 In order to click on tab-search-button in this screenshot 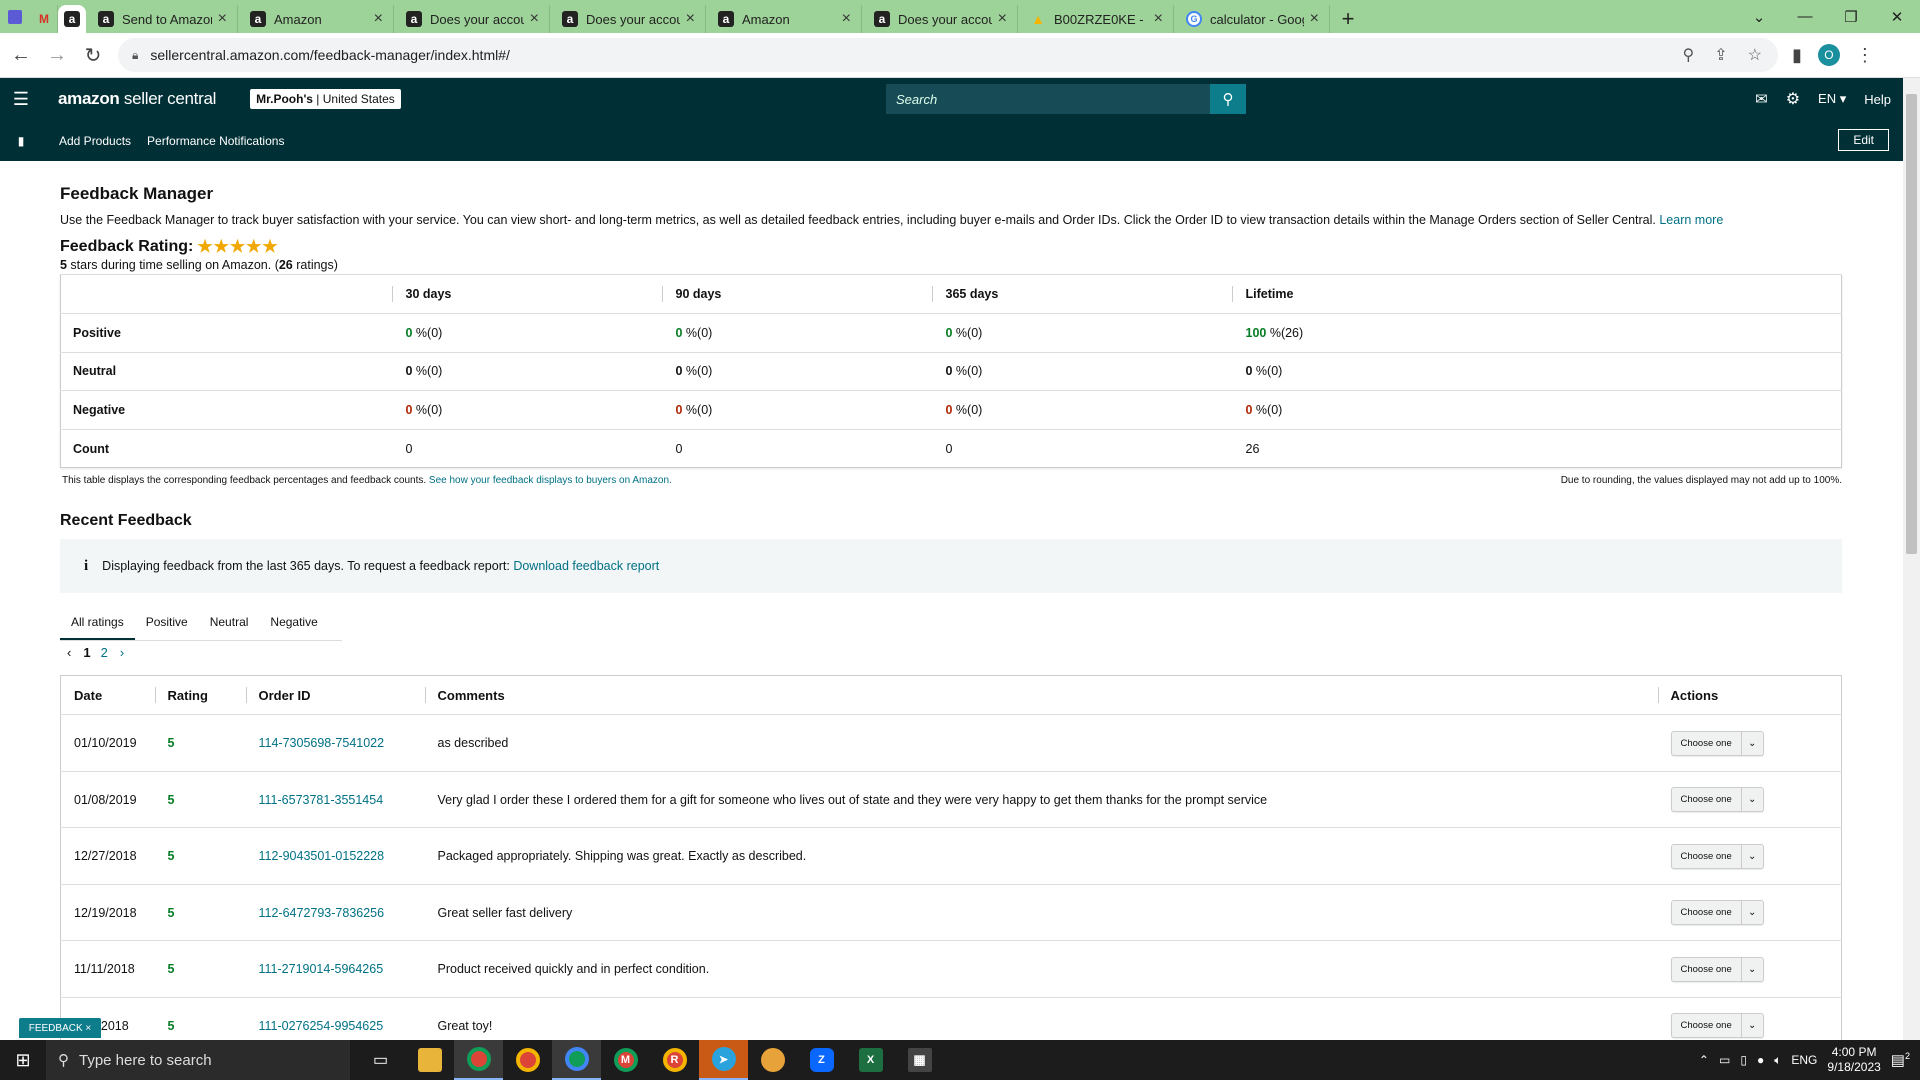, I will do `click(15, 16)`.